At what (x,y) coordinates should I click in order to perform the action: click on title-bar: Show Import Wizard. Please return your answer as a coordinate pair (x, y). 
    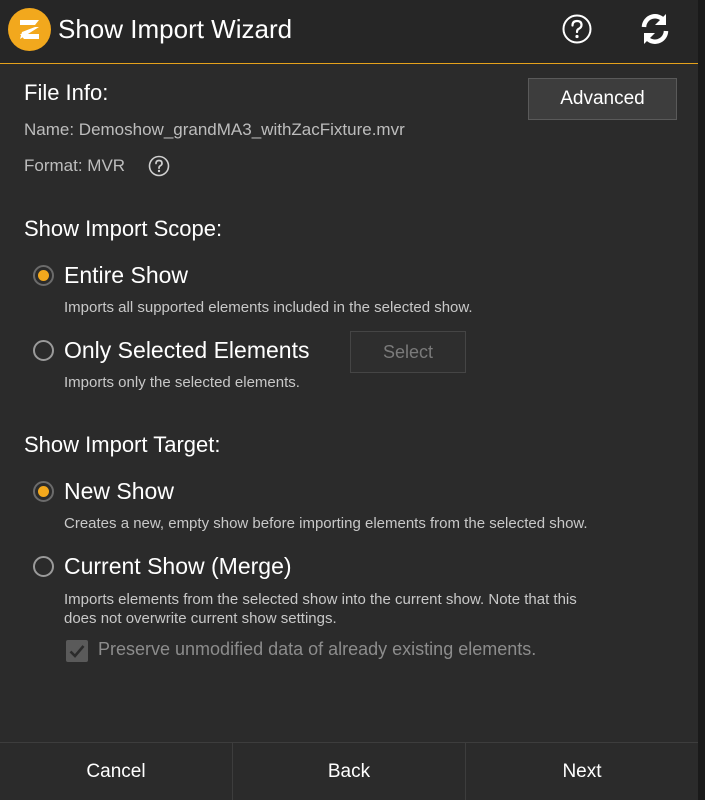
    Looking at the image, I should click on (349, 32).